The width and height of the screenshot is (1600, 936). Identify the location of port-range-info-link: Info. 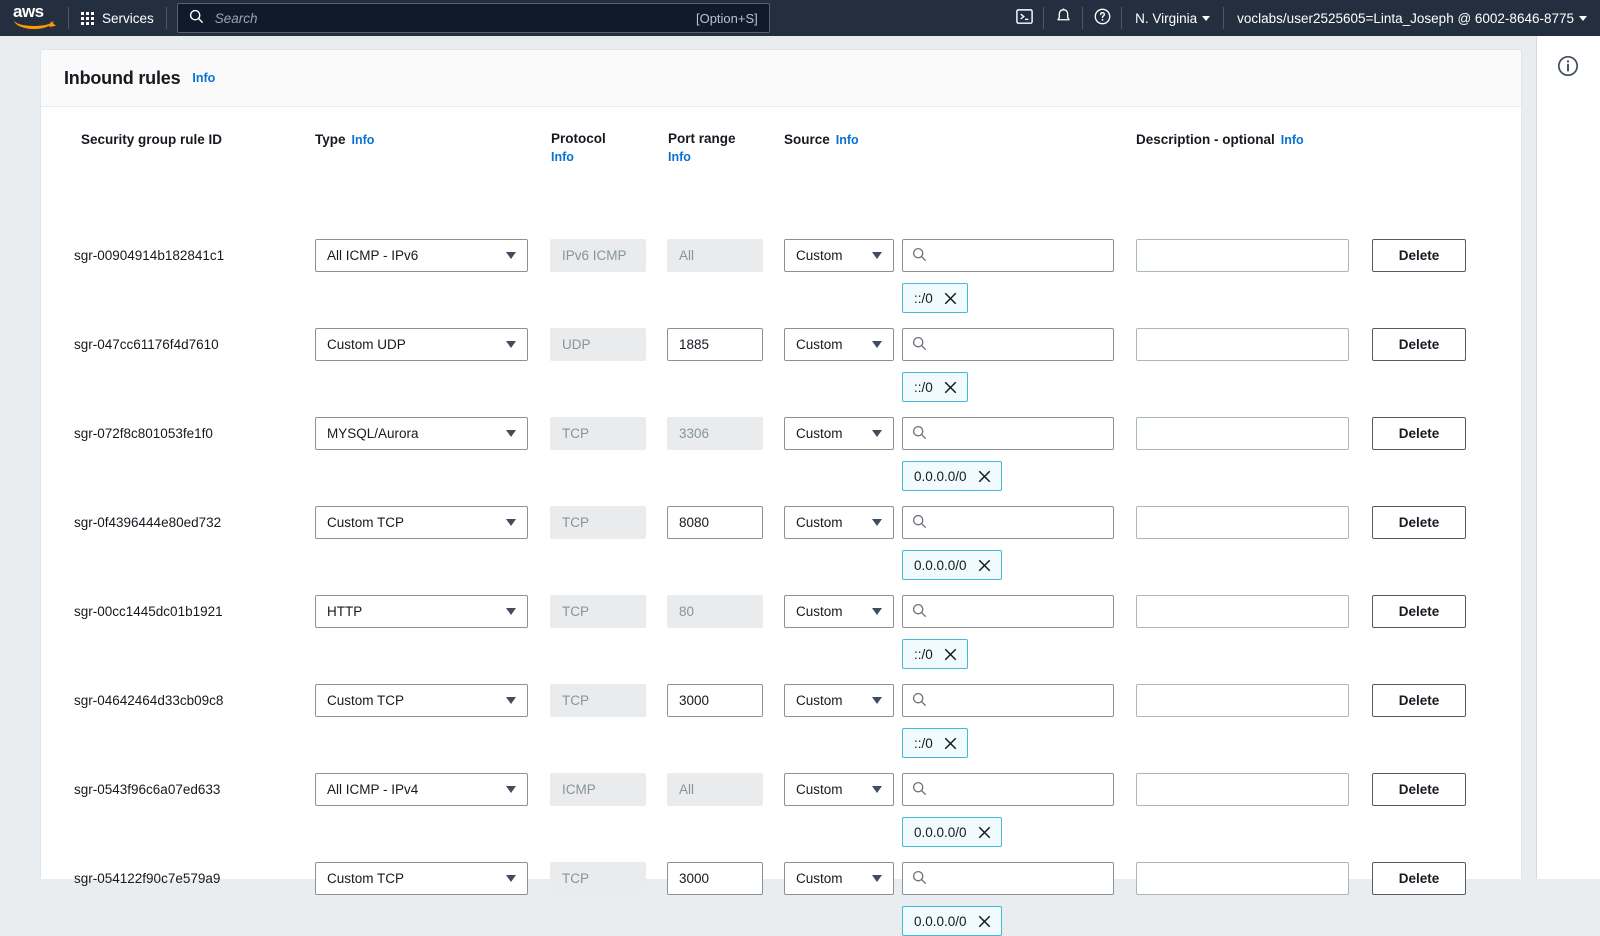
(702, 157).